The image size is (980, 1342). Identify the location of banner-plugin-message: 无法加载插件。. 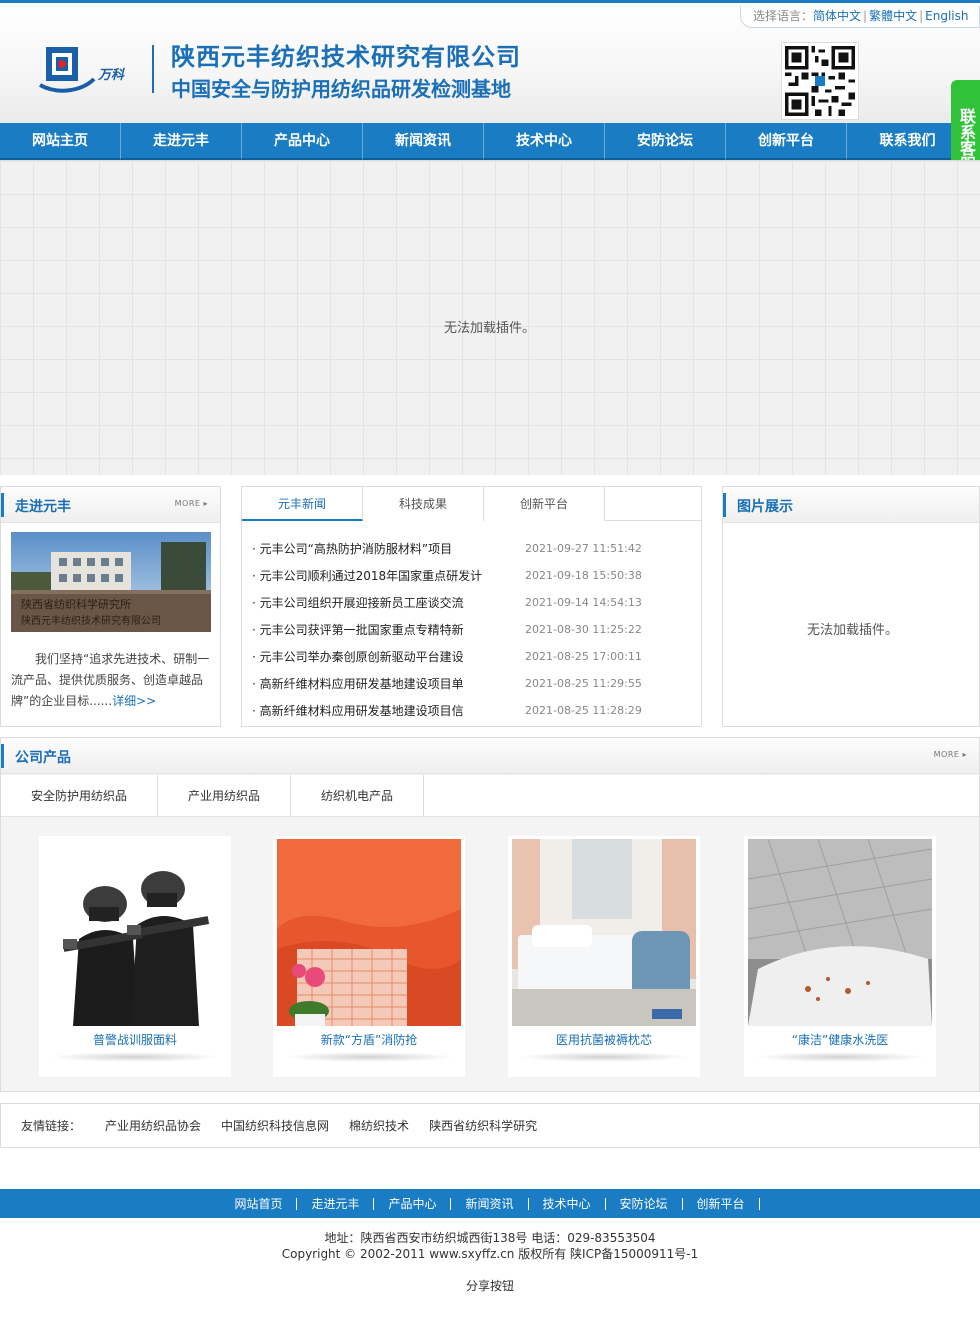
(490, 328).